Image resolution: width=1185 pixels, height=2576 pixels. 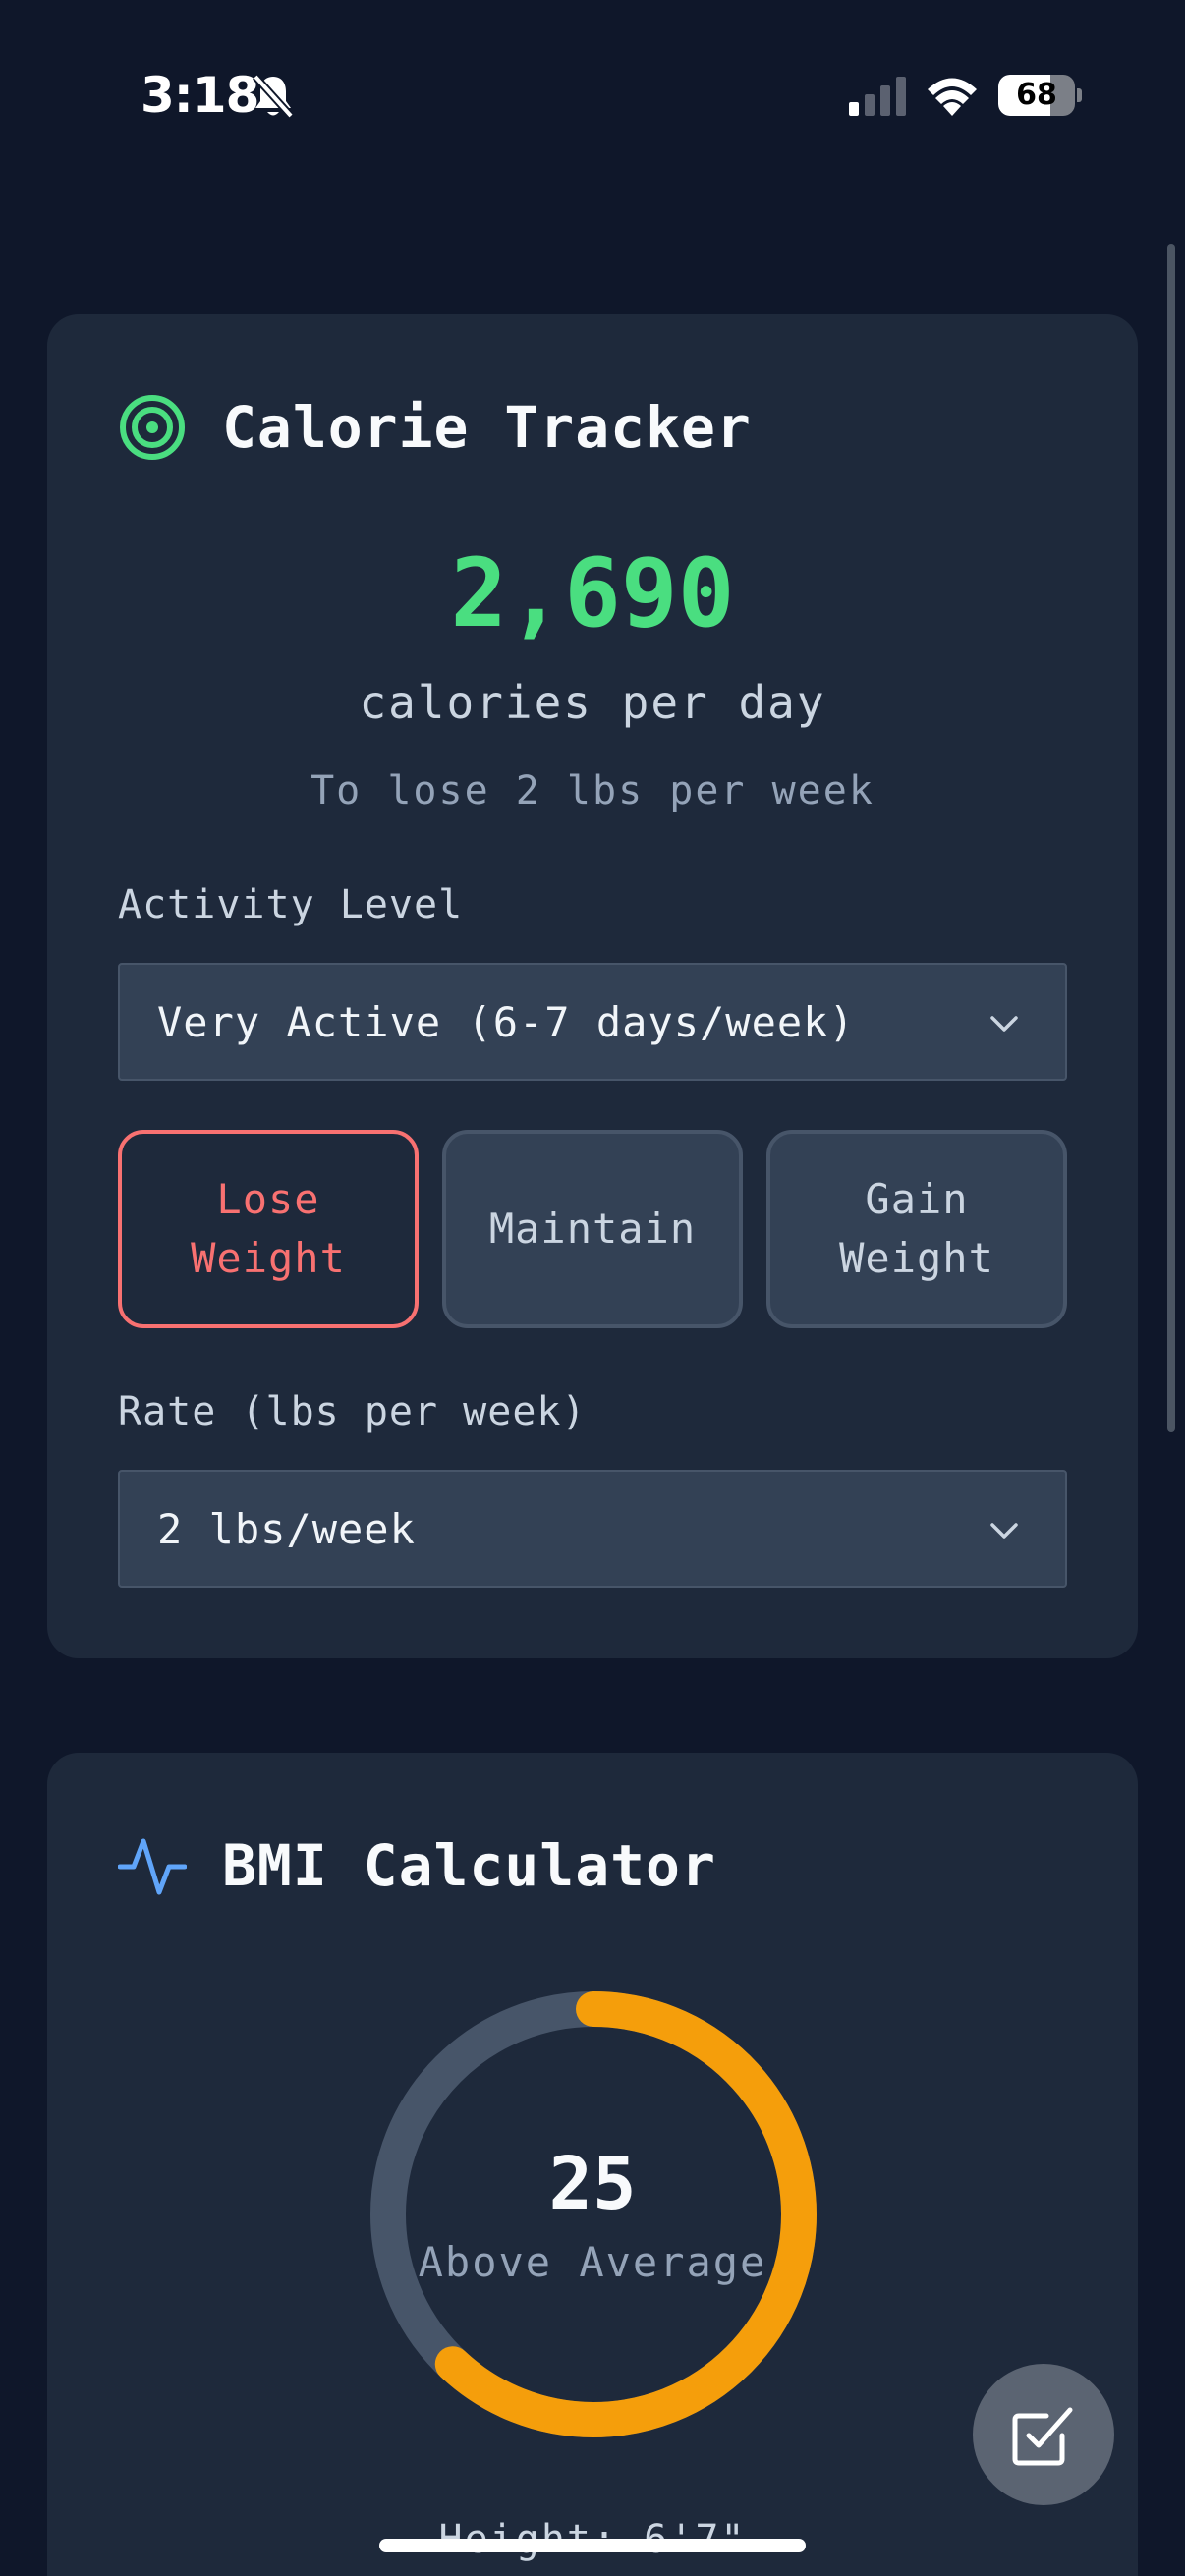 I want to click on bell-muted-icon, so click(x=274, y=96).